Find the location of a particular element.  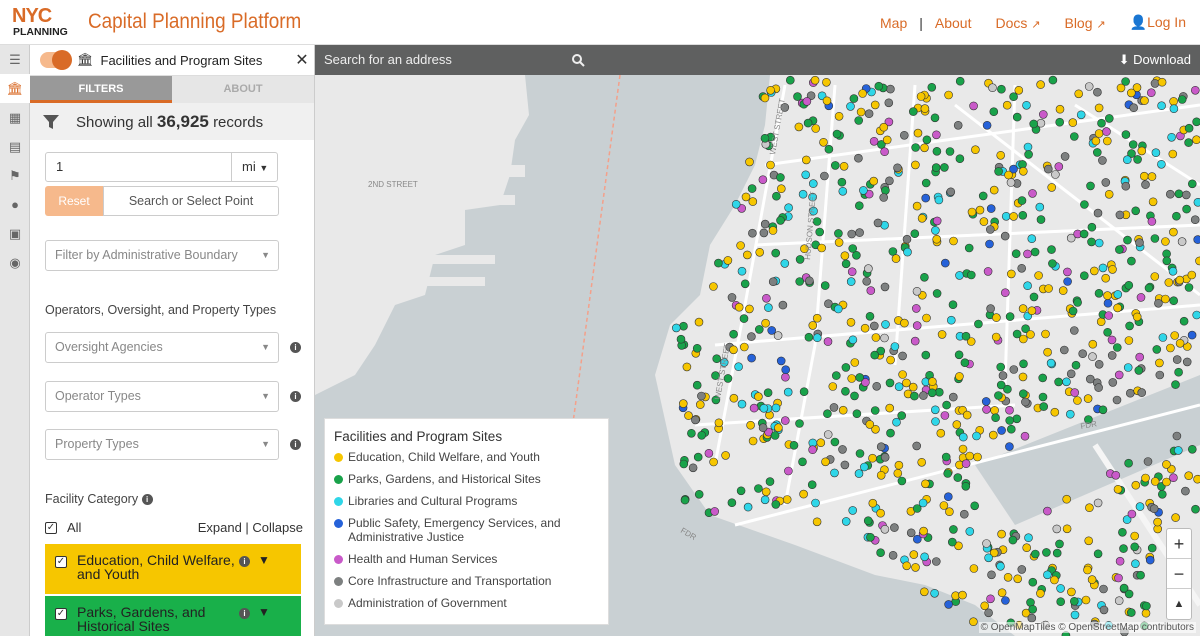

admin-boundary-select: Filter by Administrative Boundary ▼ is located at coordinates (162, 255).